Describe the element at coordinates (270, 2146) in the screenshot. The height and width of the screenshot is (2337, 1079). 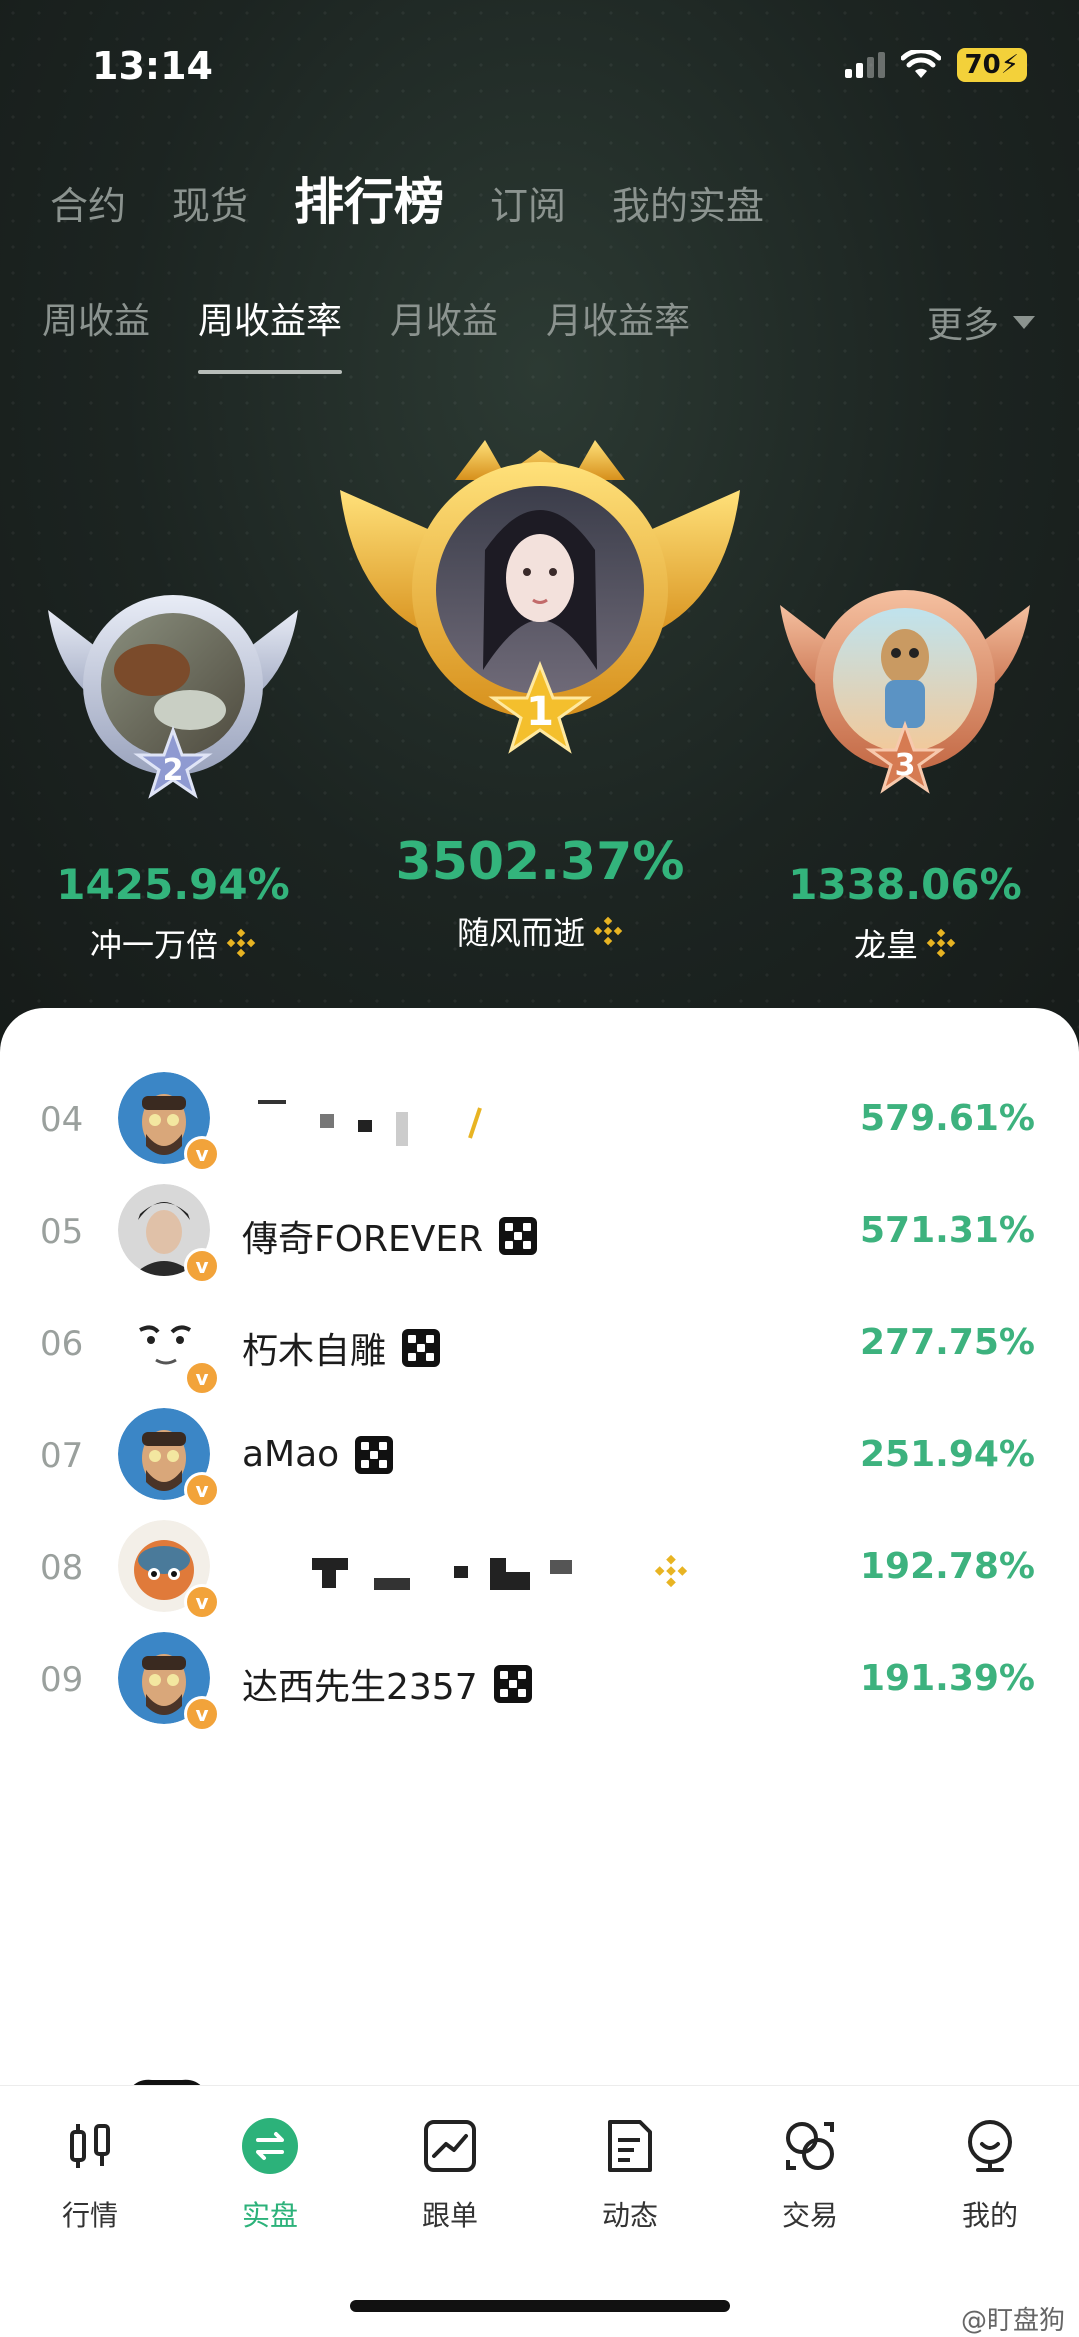
I see `swap-icon` at that location.